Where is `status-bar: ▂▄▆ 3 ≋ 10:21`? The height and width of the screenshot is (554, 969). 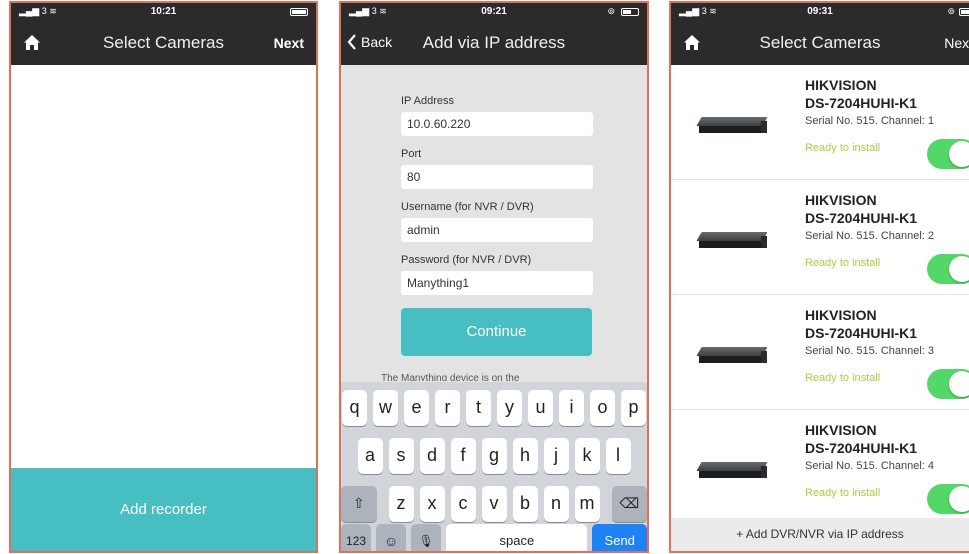 status-bar: ▂▄▆ 3 ≋ 10:21 is located at coordinates (163, 12).